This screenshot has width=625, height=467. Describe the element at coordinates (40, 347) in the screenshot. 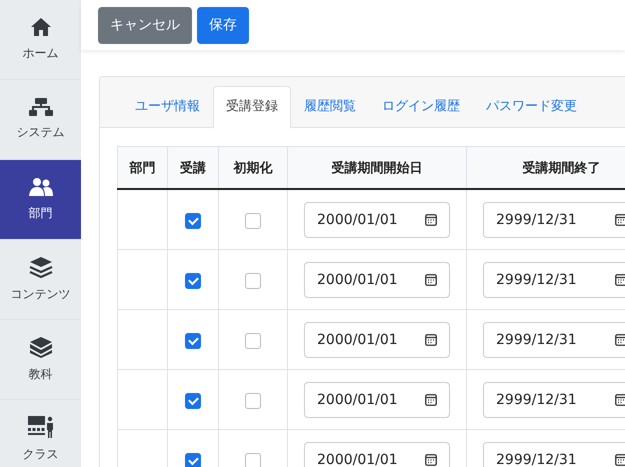

I see `books-icon` at that location.